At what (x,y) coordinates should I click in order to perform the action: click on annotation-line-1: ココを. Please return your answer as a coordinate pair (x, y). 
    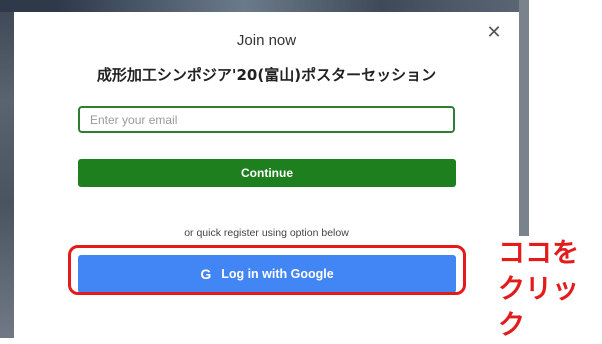
    Looking at the image, I should click on (538, 253).